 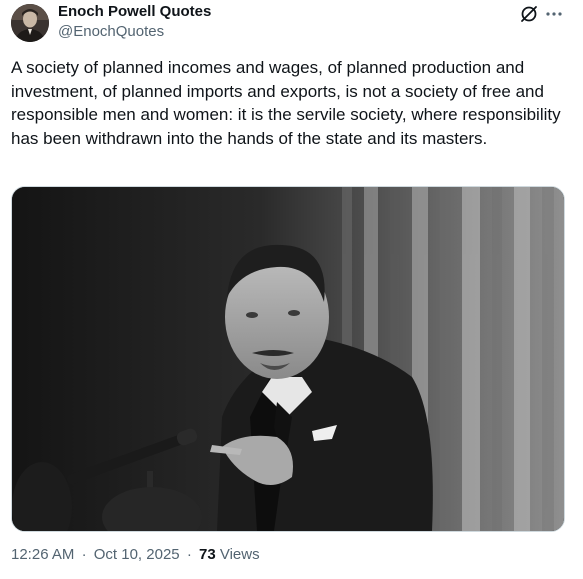 I want to click on tweet-meta: 12:26 AM · Oct 10, 2025 · 73 Views, so click(x=135, y=555).